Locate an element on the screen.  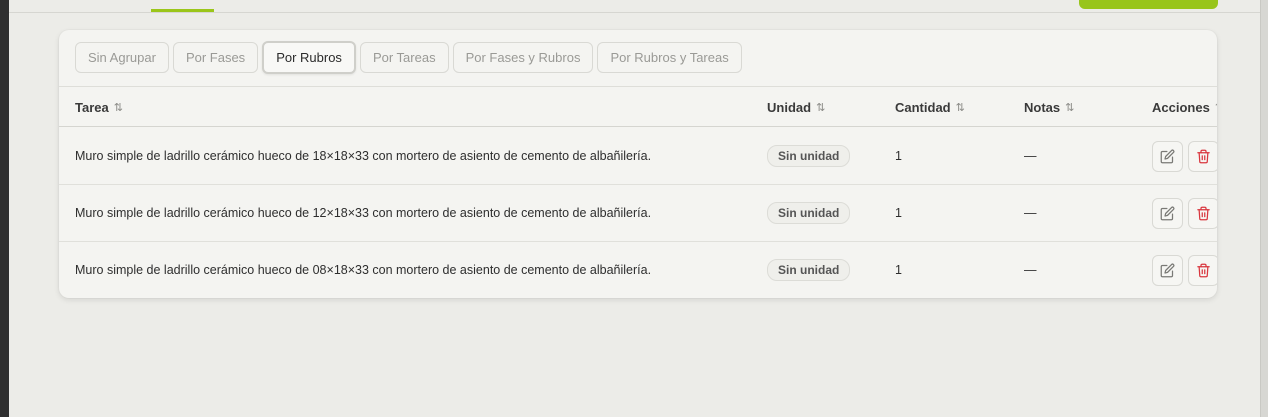
column-header-cantidad: Cantidad ⇅ is located at coordinates (930, 107).